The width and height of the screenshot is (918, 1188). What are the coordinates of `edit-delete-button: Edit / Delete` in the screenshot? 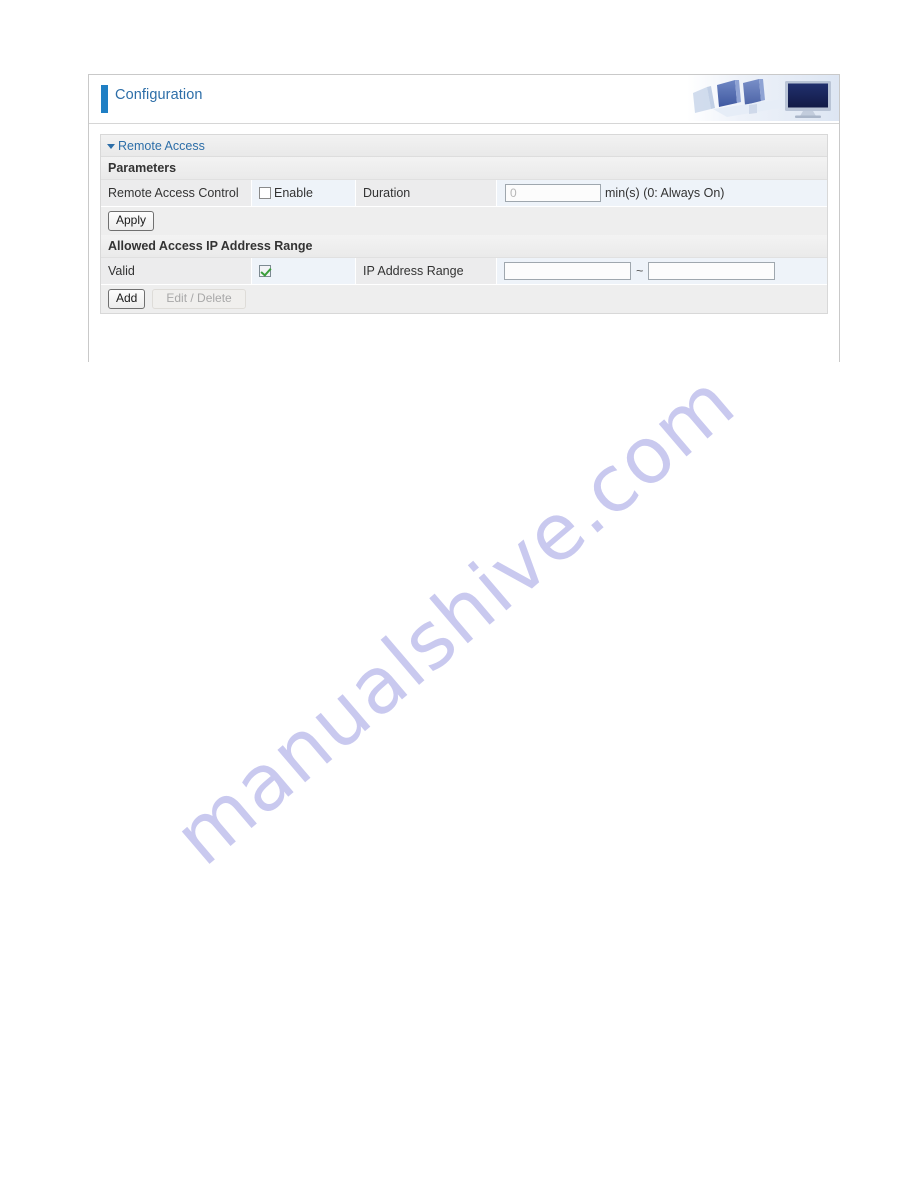 It's located at (199, 298).